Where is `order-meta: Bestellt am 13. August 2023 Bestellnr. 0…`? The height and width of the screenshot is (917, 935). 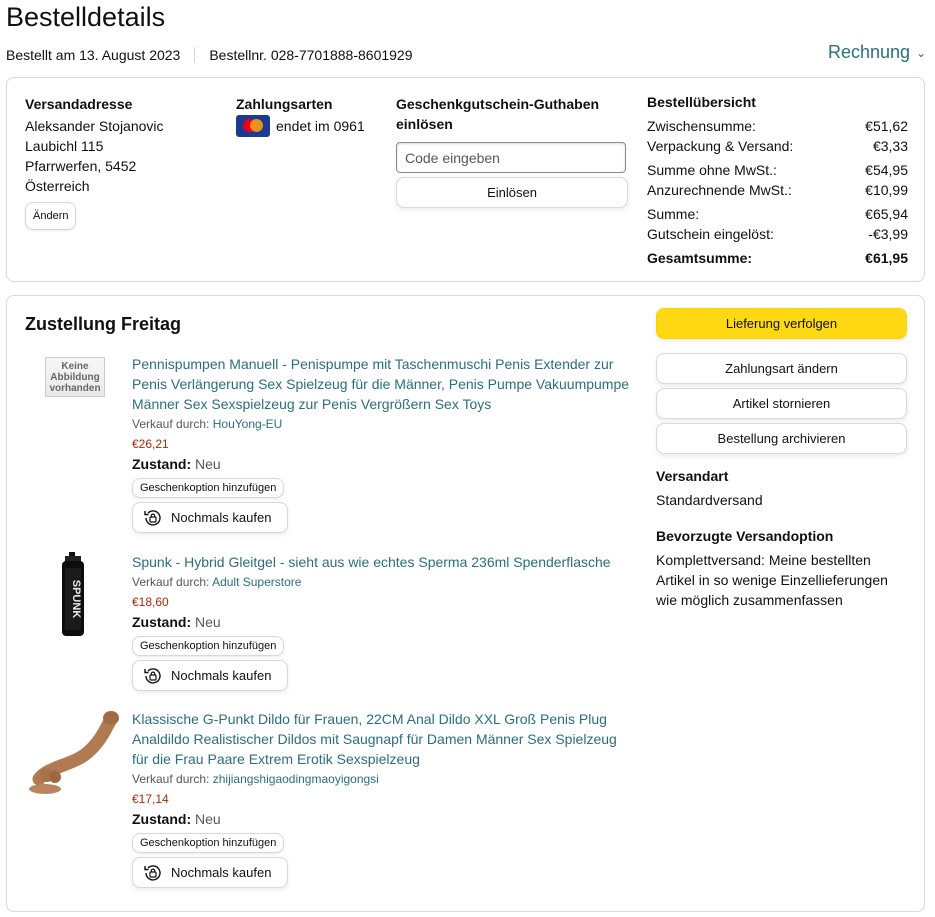
order-meta: Bestellt am 13. August 2023 Bestellnr. 0… is located at coordinates (209, 55).